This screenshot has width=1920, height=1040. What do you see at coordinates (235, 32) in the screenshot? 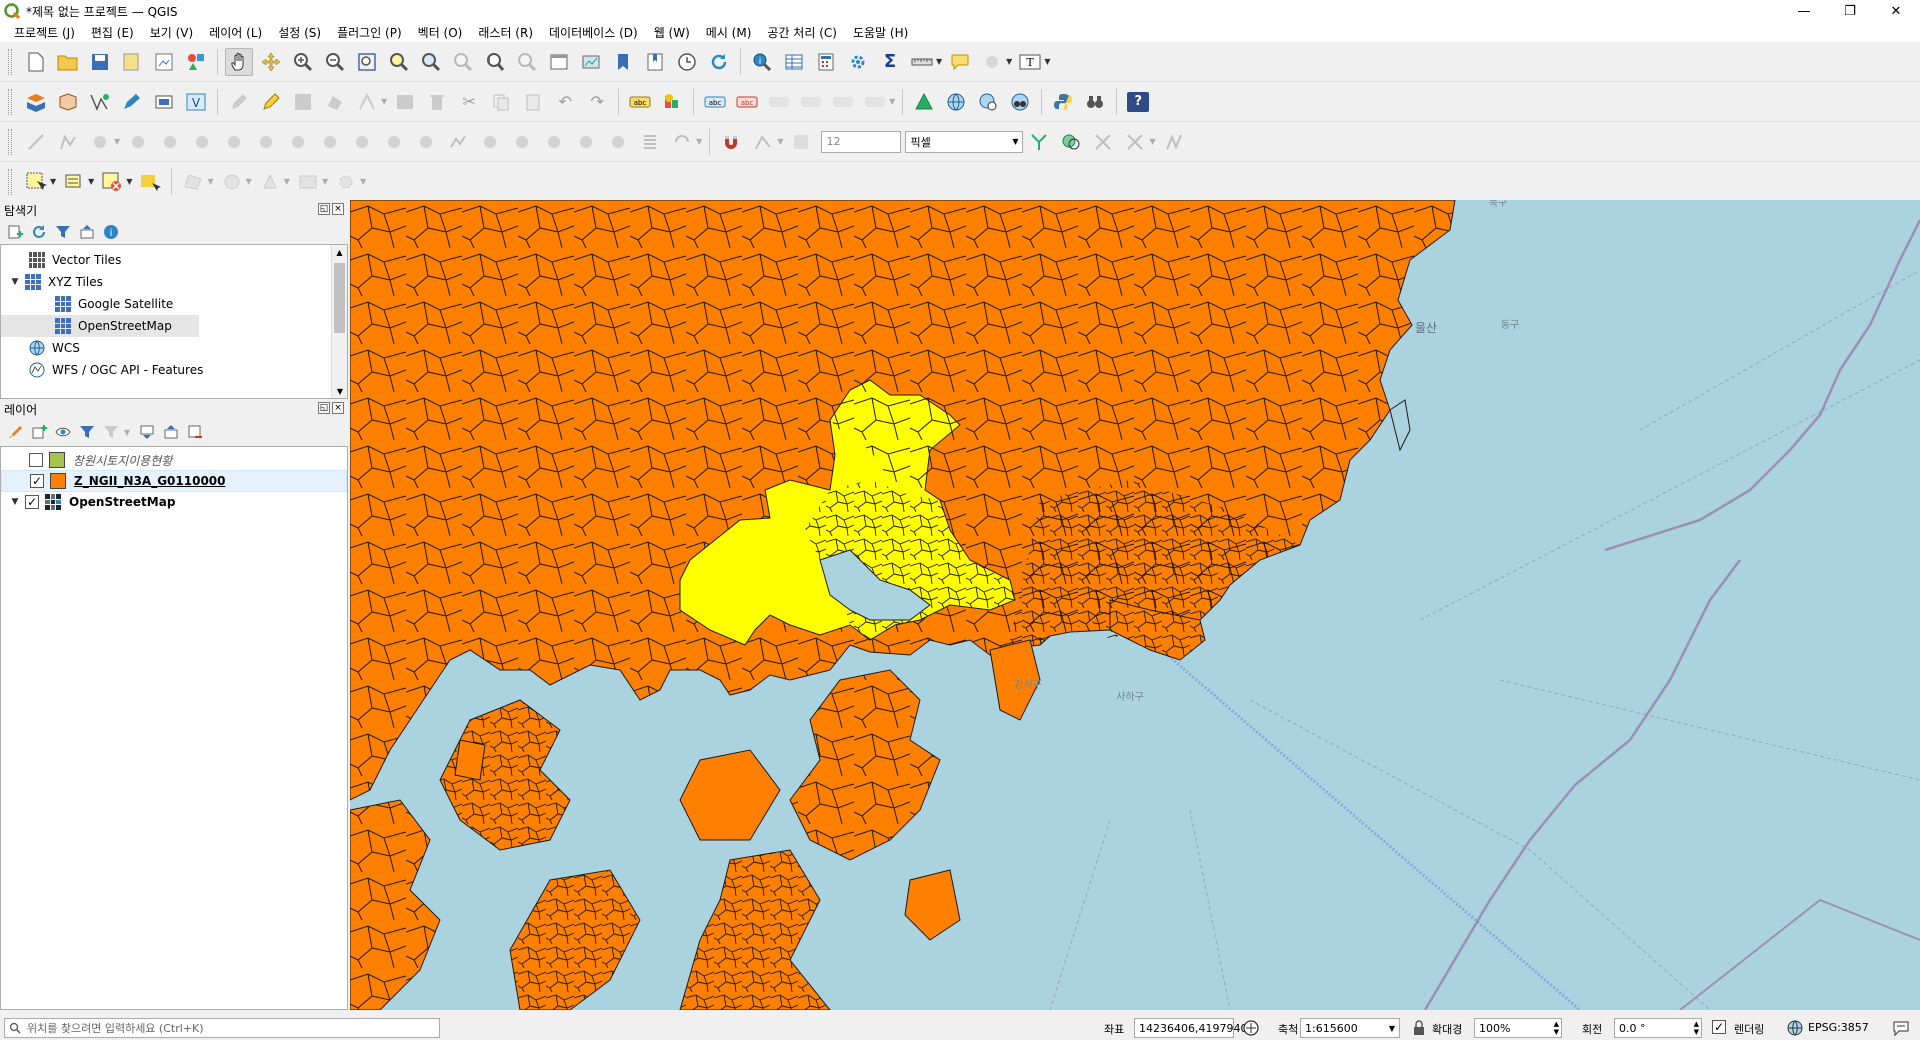
I see `menu-layer: 레이어 (L)` at bounding box center [235, 32].